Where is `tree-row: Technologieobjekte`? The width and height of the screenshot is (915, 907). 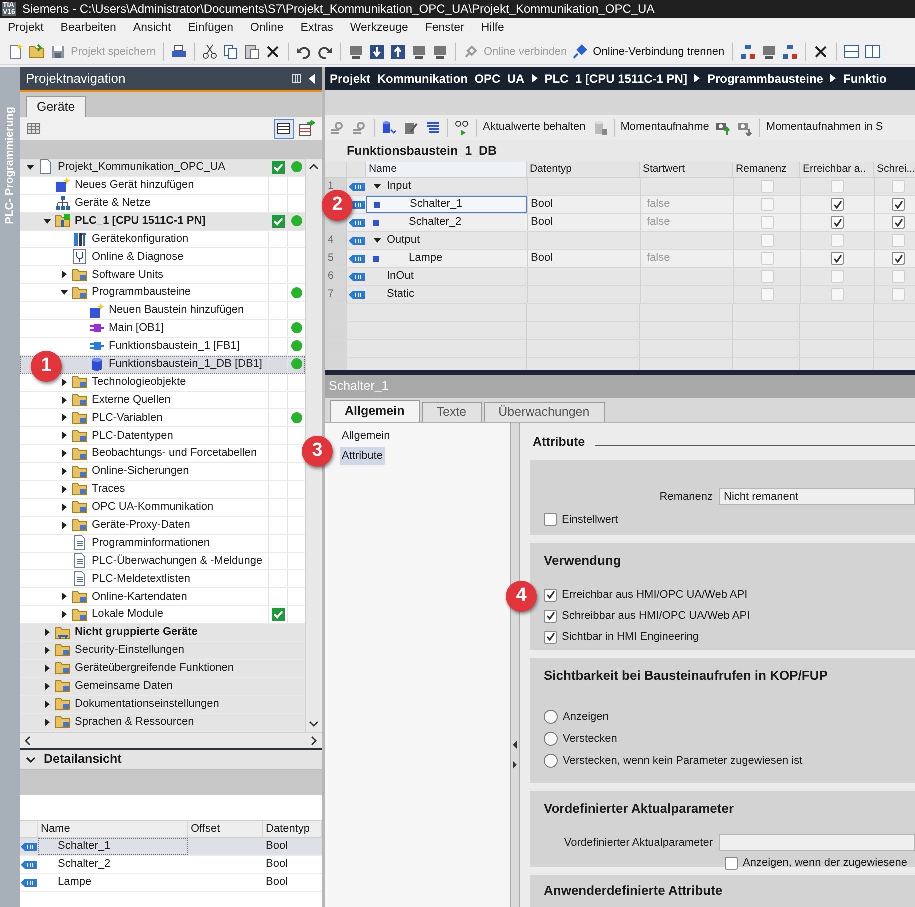 tree-row: Technologieobjekte is located at coordinates (162, 383).